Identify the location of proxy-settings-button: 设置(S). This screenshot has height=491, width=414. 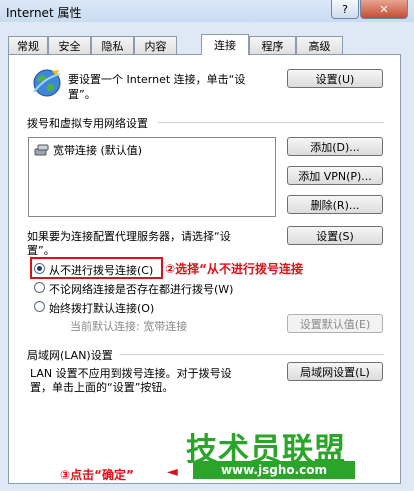
(335, 235).